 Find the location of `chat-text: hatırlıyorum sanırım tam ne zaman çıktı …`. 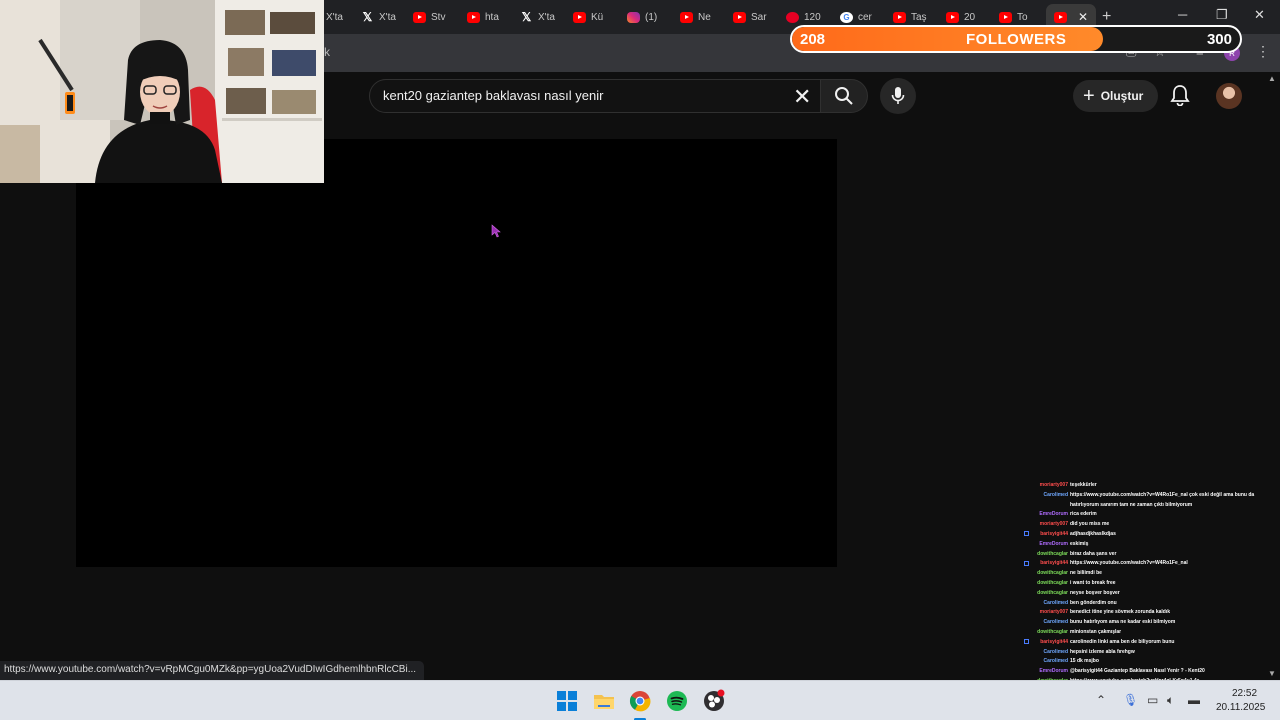

chat-text: hatırlıyorum sanırım tam ne zaman çıktı … is located at coordinates (1131, 504).